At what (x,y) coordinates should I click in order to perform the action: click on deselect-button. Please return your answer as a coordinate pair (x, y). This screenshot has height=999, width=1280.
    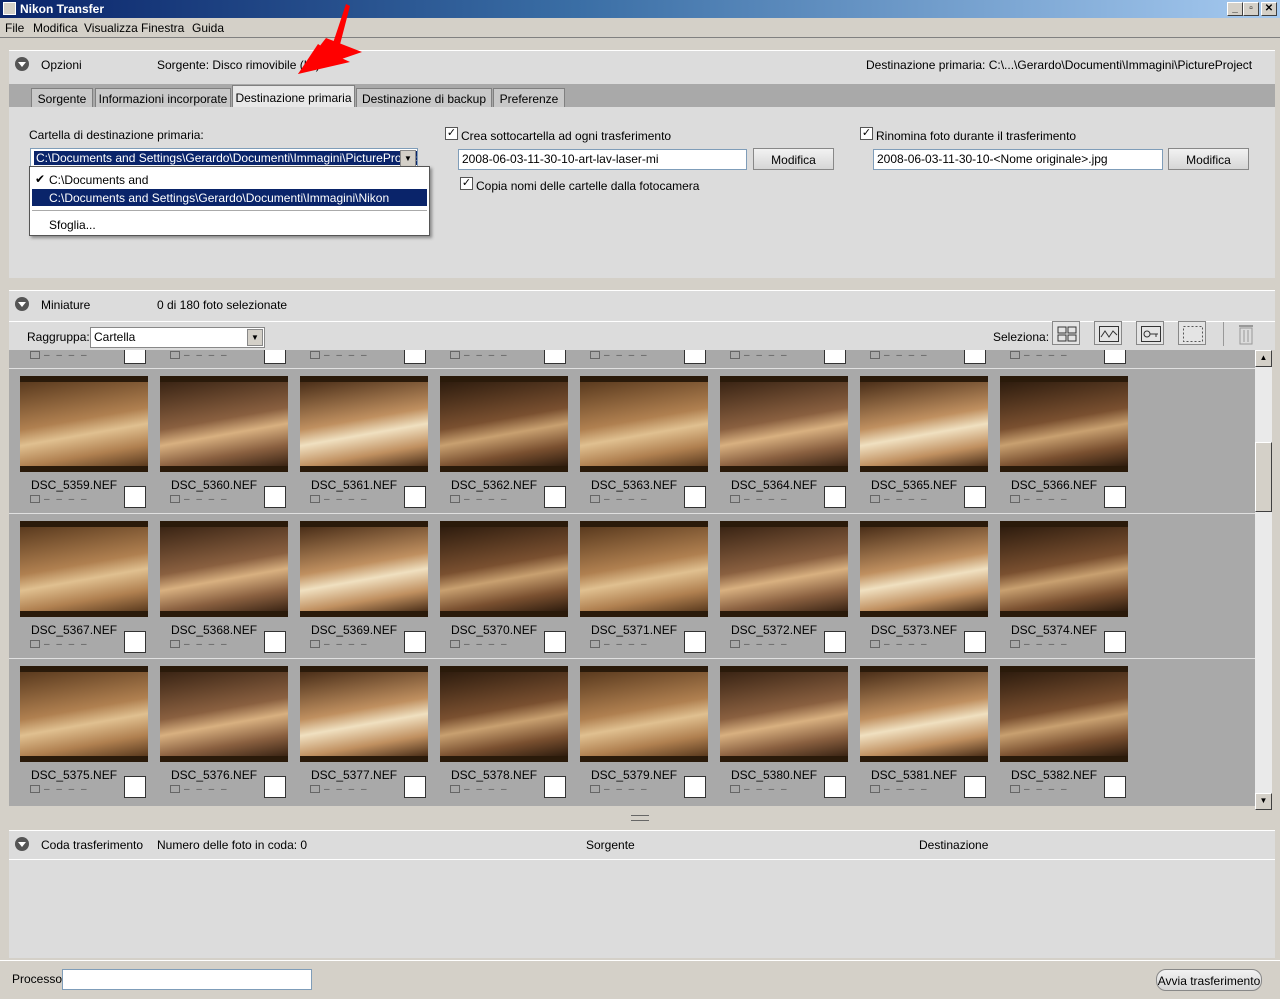
    Looking at the image, I should click on (1192, 333).